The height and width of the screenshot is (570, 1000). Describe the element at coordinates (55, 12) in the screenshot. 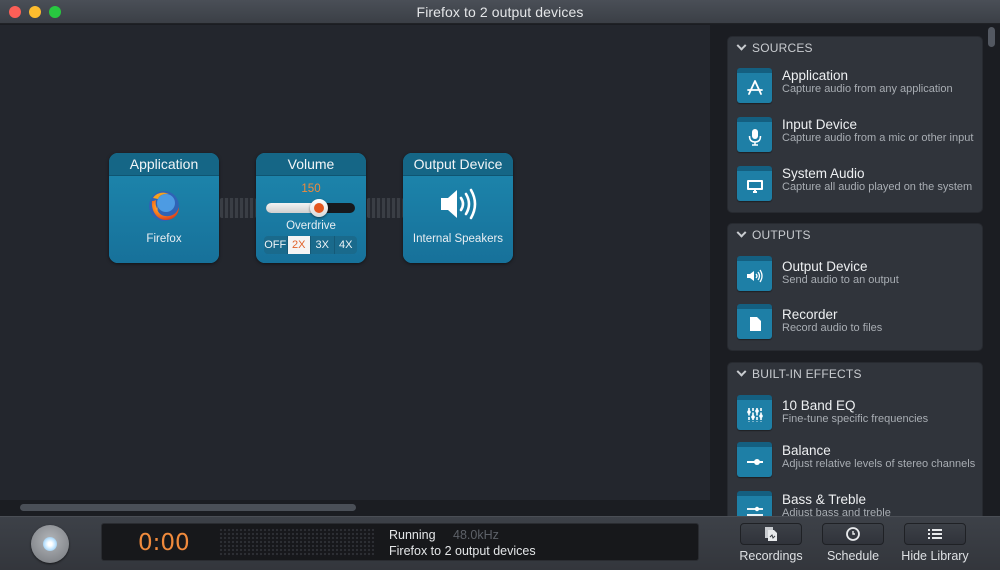

I see `zoom-window-button` at that location.